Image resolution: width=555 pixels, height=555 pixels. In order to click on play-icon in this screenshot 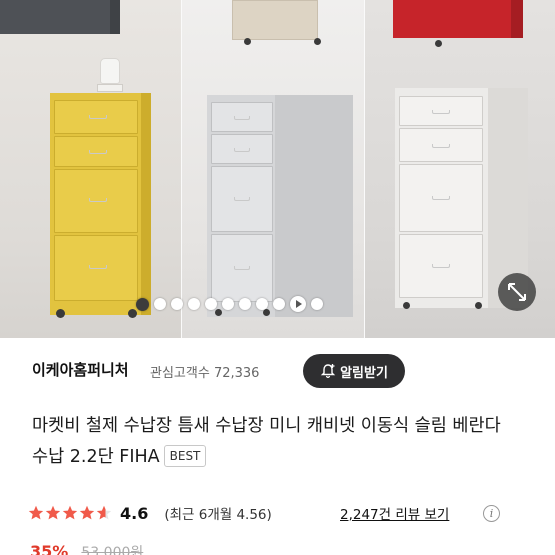, I will do `click(299, 304)`.